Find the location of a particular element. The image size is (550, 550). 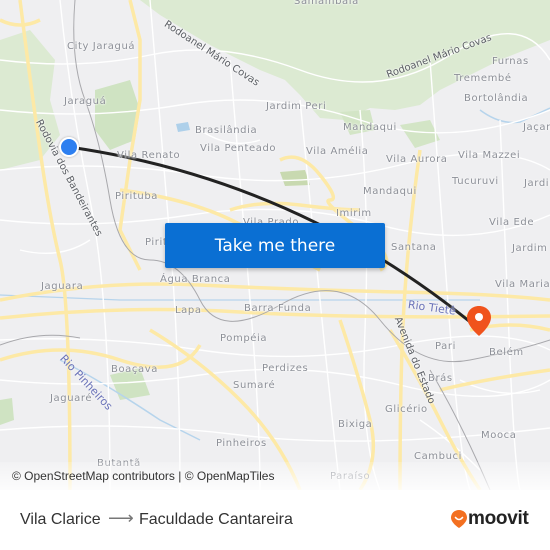

place-label: City Jaraguá is located at coordinates (101, 46).